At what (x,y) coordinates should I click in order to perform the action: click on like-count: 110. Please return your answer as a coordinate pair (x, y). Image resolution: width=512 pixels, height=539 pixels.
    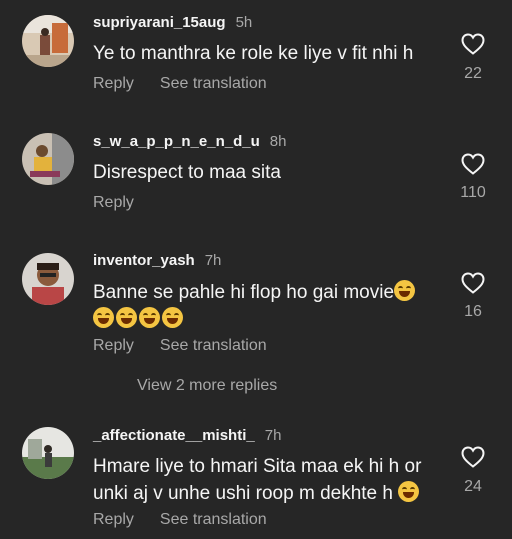
    Looking at the image, I should click on (473, 192).